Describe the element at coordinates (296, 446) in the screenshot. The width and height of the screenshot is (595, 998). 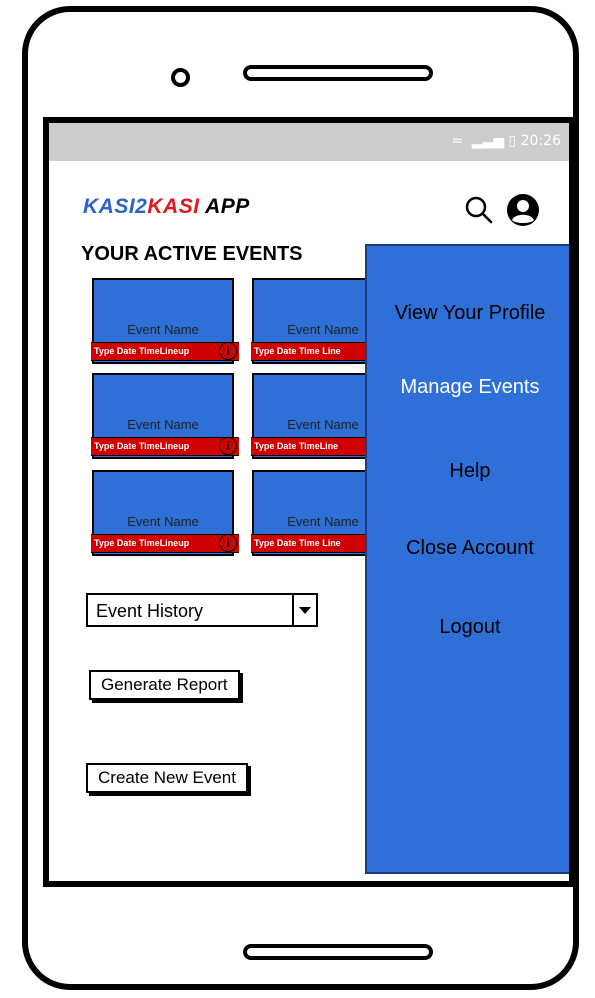
I see `event-info: Type Date TimeLine` at that location.